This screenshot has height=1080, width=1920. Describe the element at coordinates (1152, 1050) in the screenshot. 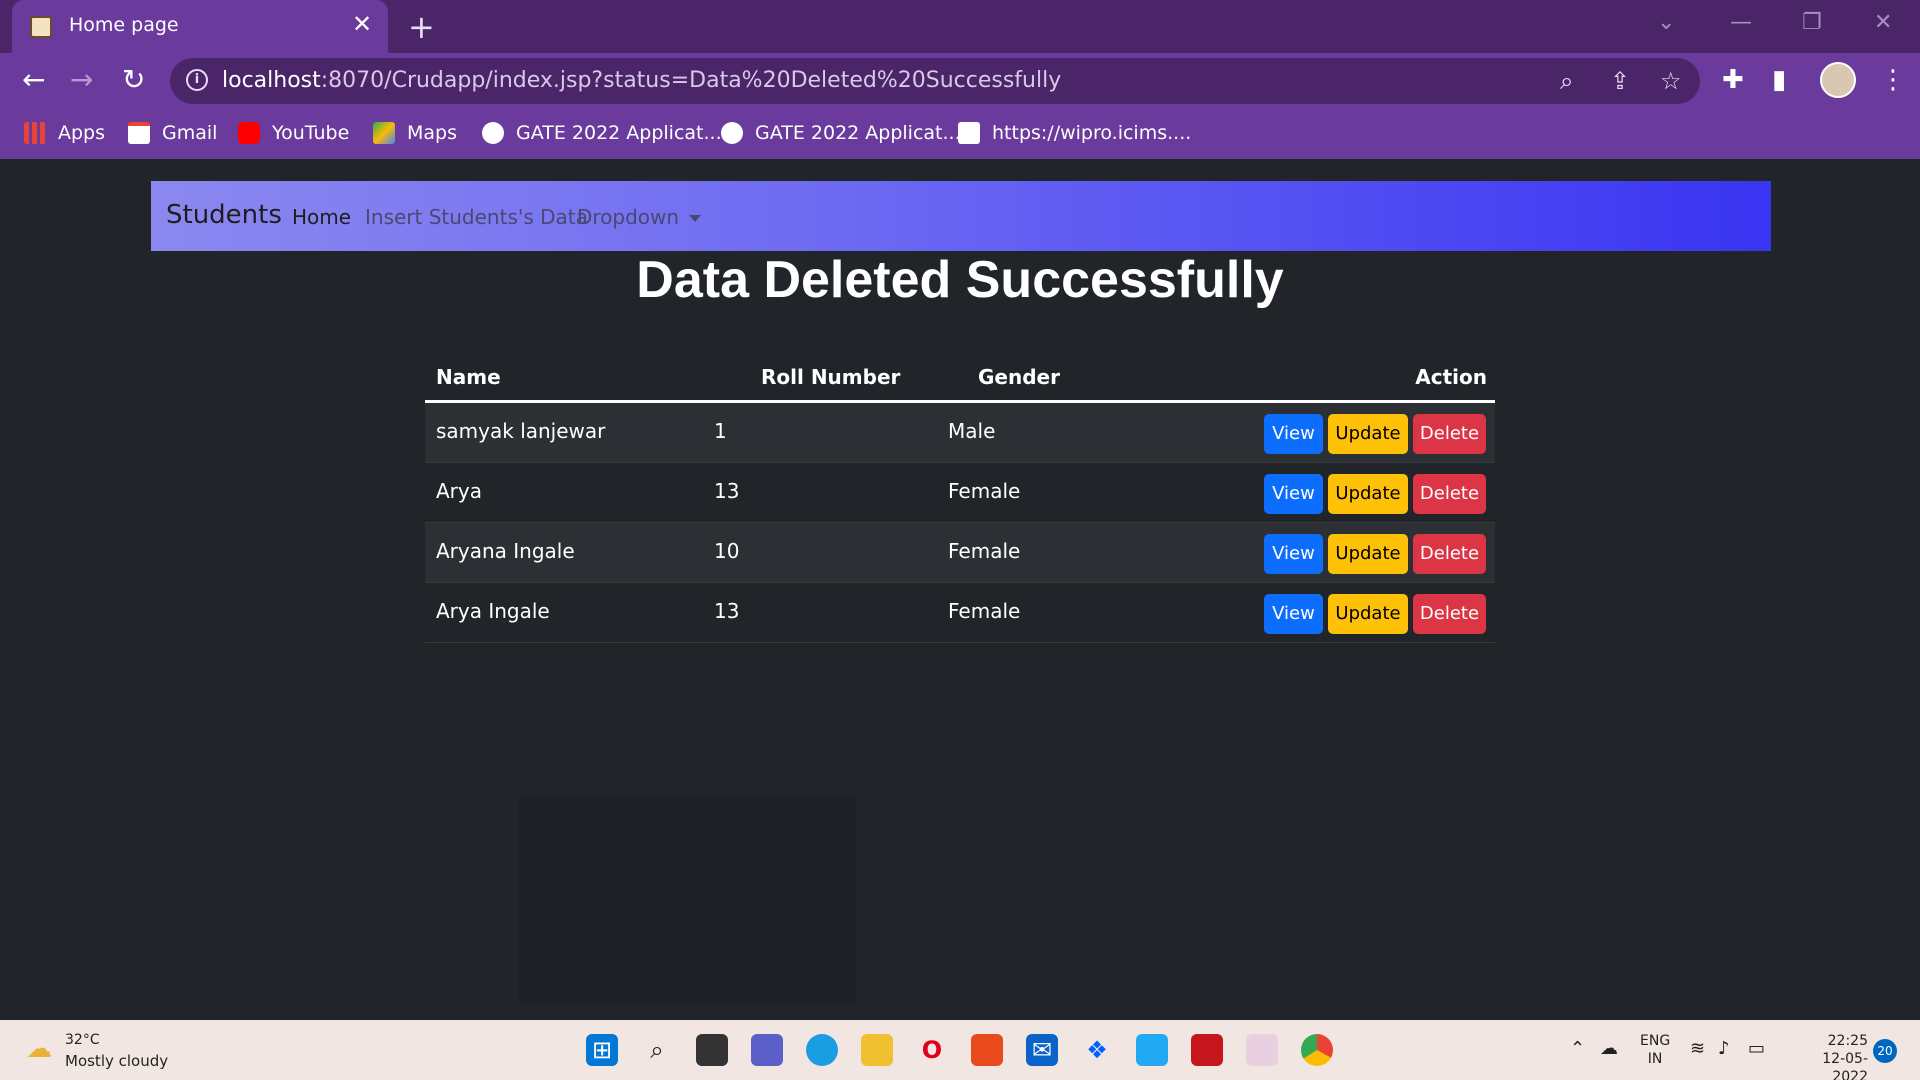

I see `vscode-icon` at that location.